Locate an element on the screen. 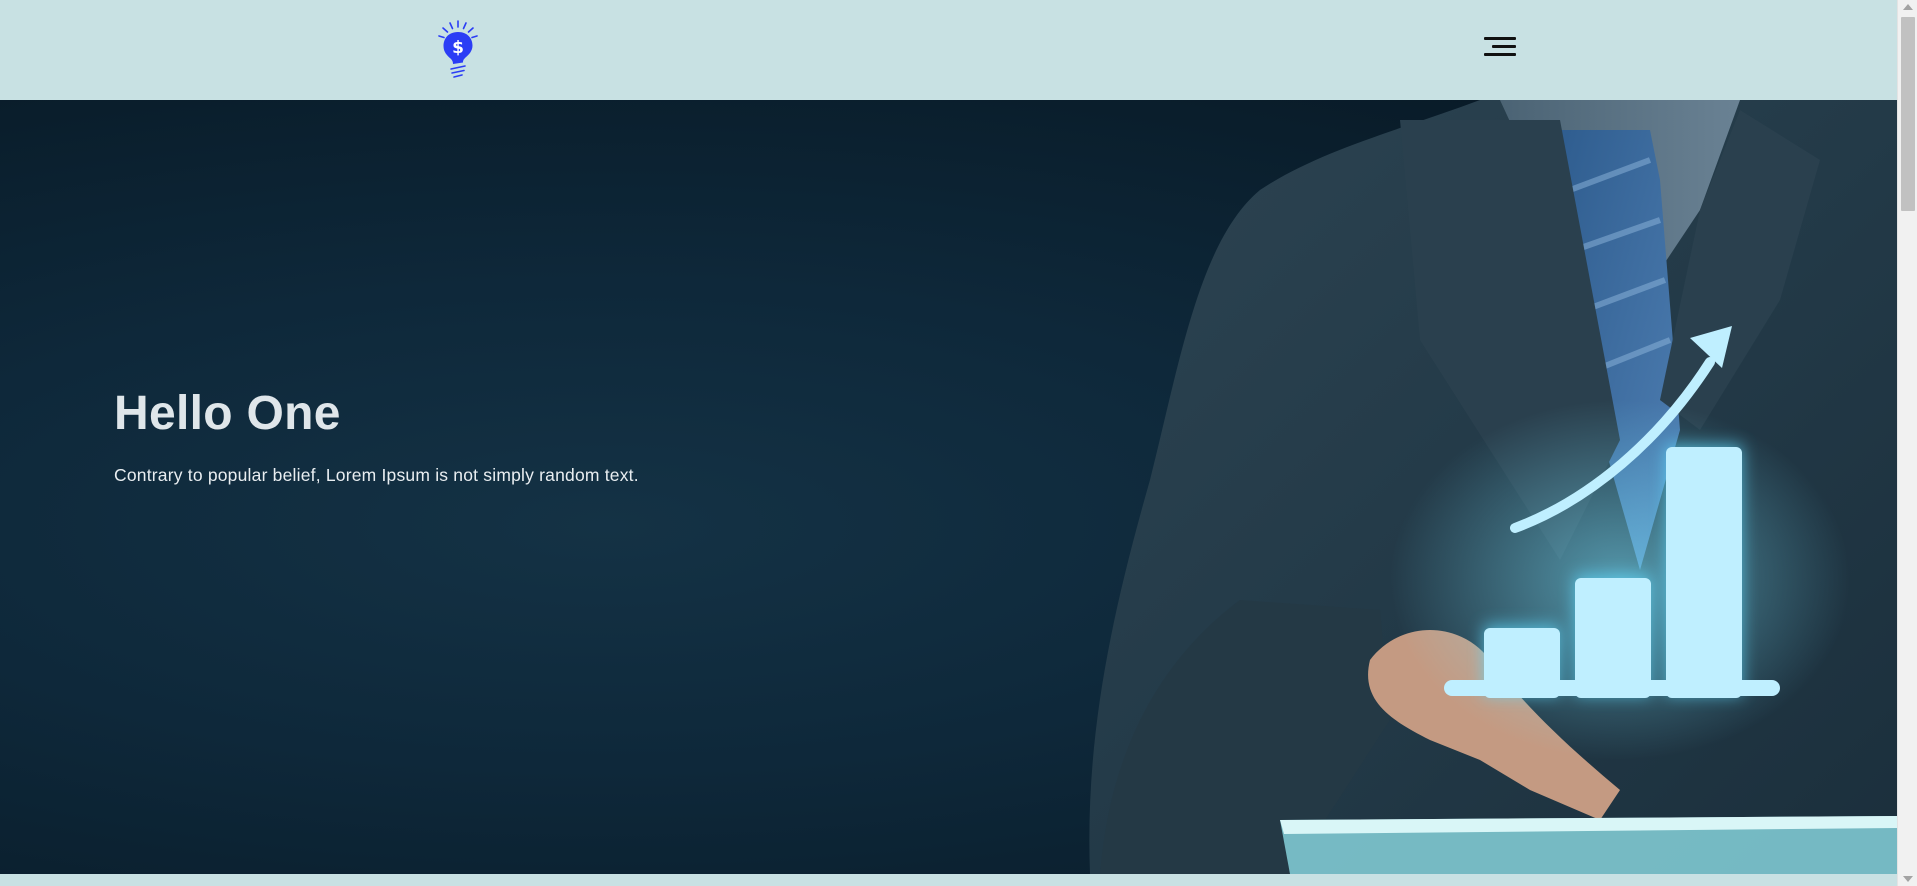 This screenshot has width=1917, height=886. lightbulb-dollar-icon: $ is located at coordinates (458, 49).